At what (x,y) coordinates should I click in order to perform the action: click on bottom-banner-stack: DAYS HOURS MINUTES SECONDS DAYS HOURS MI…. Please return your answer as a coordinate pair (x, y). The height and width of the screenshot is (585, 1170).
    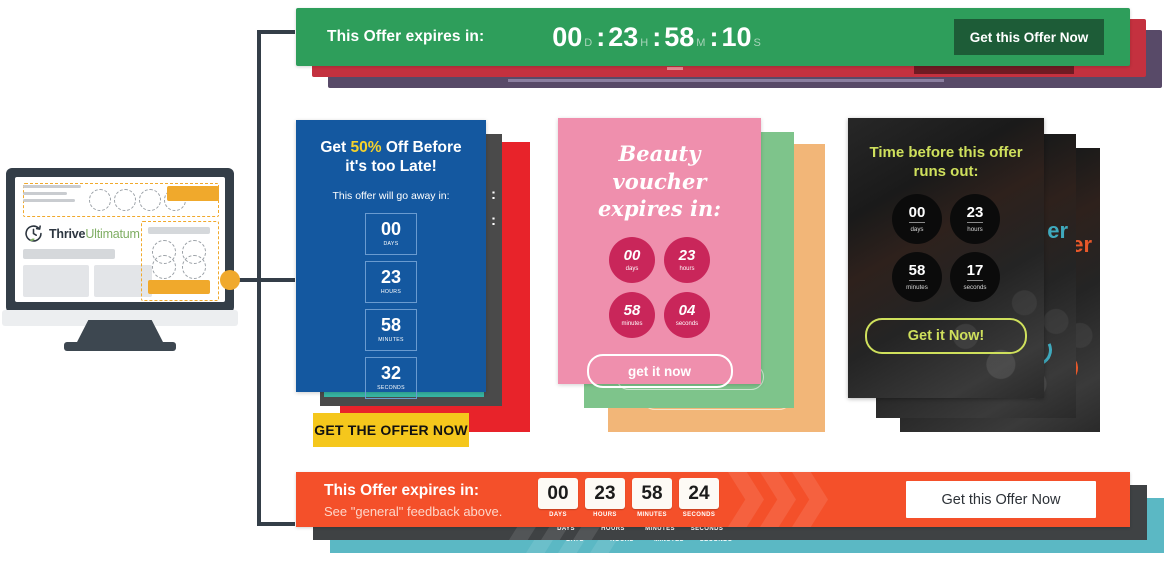
    Looking at the image, I should click on (731, 527).